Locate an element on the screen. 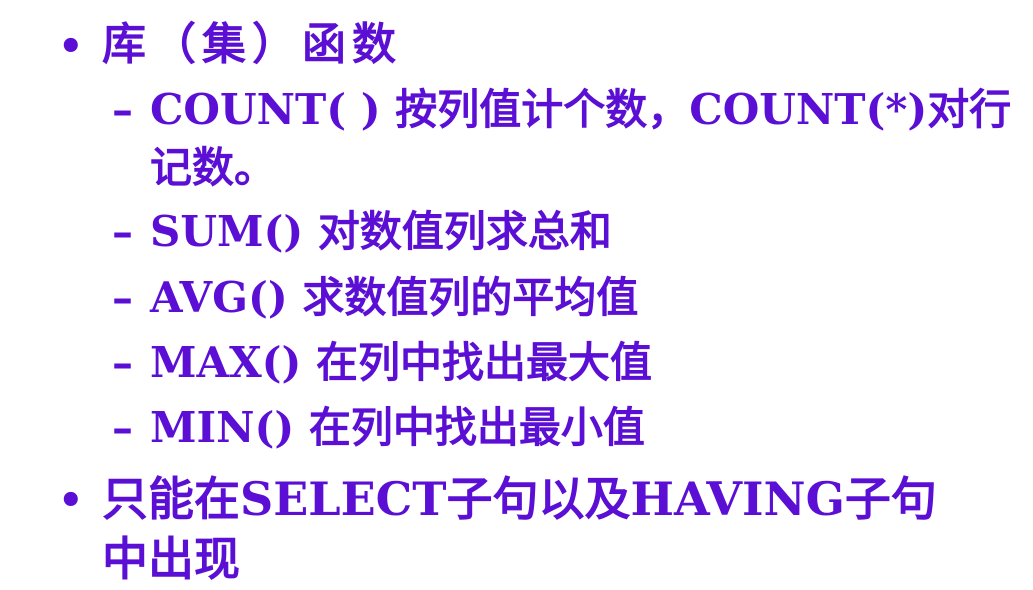  subitem-count: COUNT( ) 按列值计个数，COUNT(*)对行 is located at coordinates (581, 109).